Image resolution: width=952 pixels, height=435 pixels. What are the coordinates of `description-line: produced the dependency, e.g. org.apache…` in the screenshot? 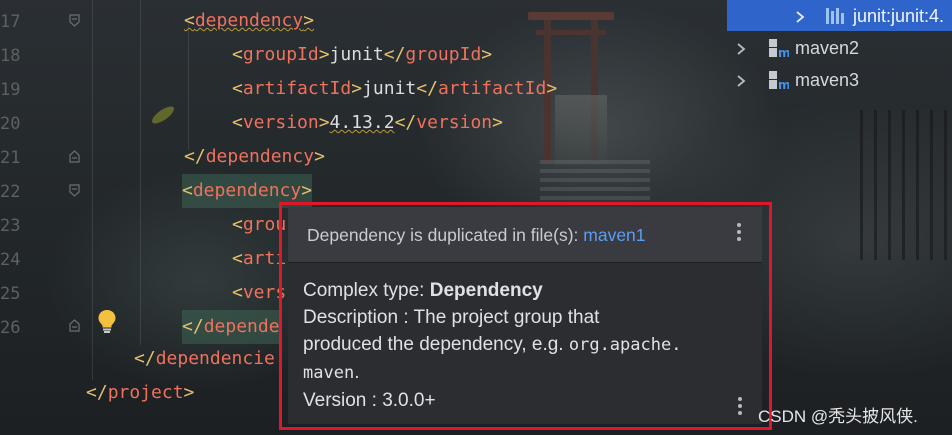 It's located at (492, 344).